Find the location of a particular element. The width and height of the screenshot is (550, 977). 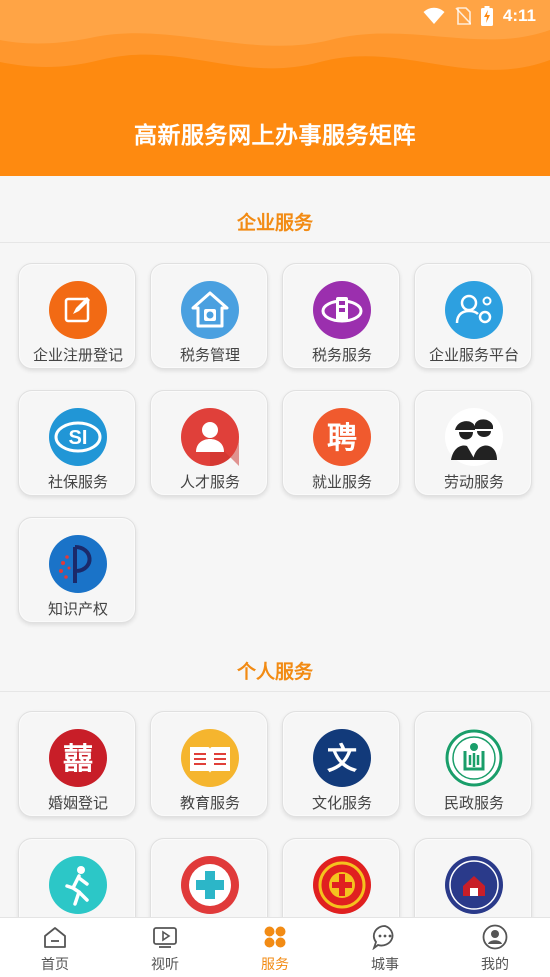

social-security-icon: SI is located at coordinates (78, 437).